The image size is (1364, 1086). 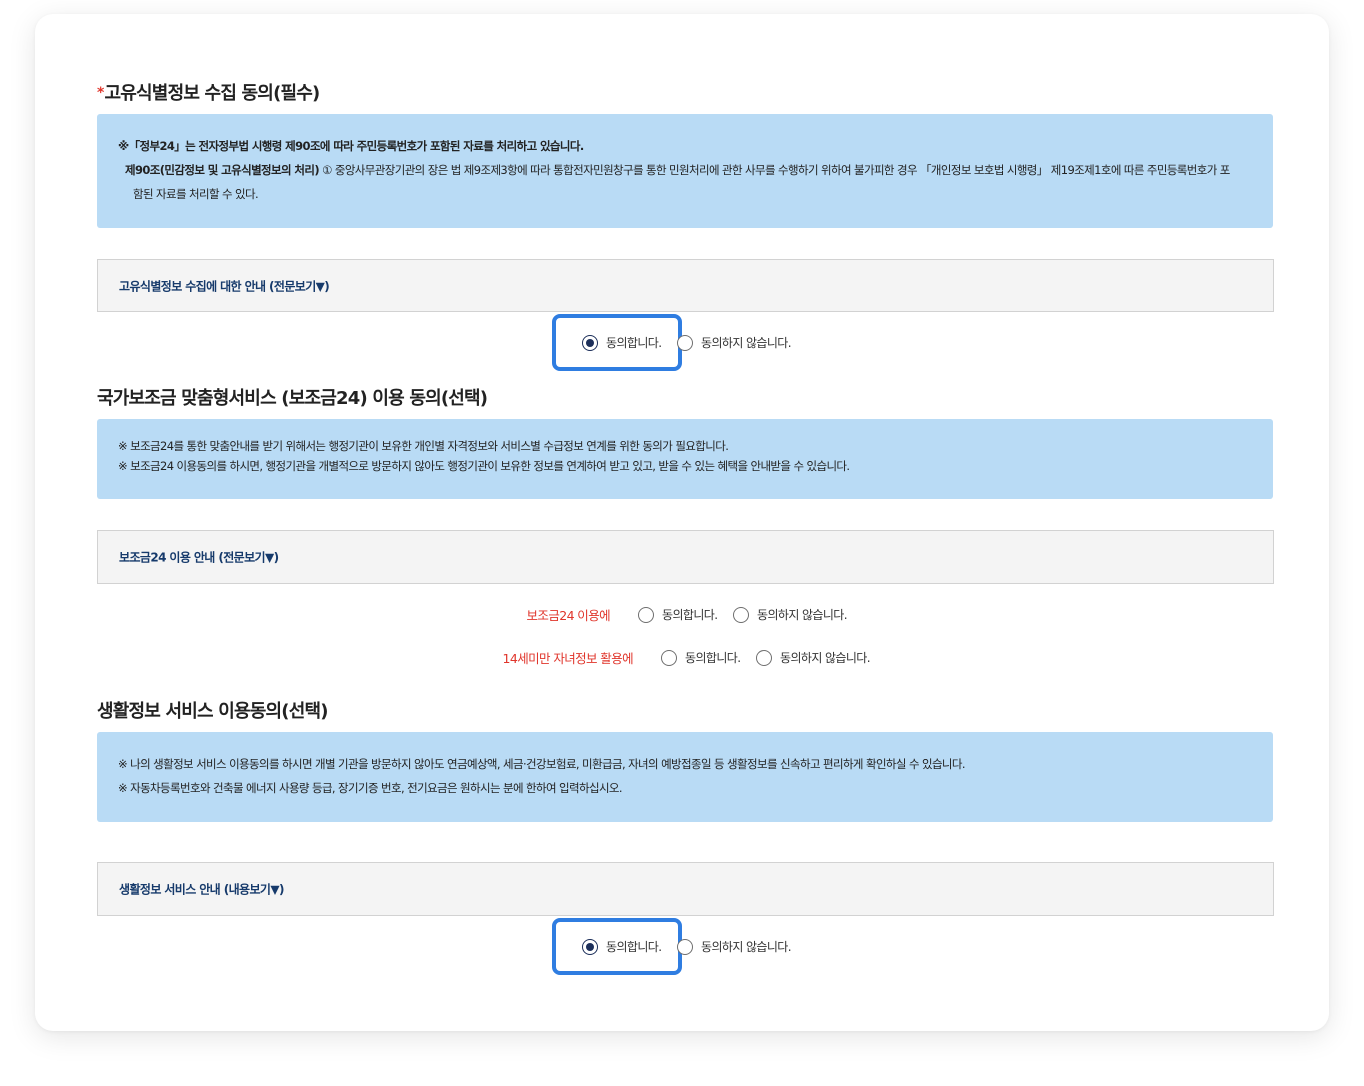 I want to click on section1-disagree-radio, so click(x=685, y=342).